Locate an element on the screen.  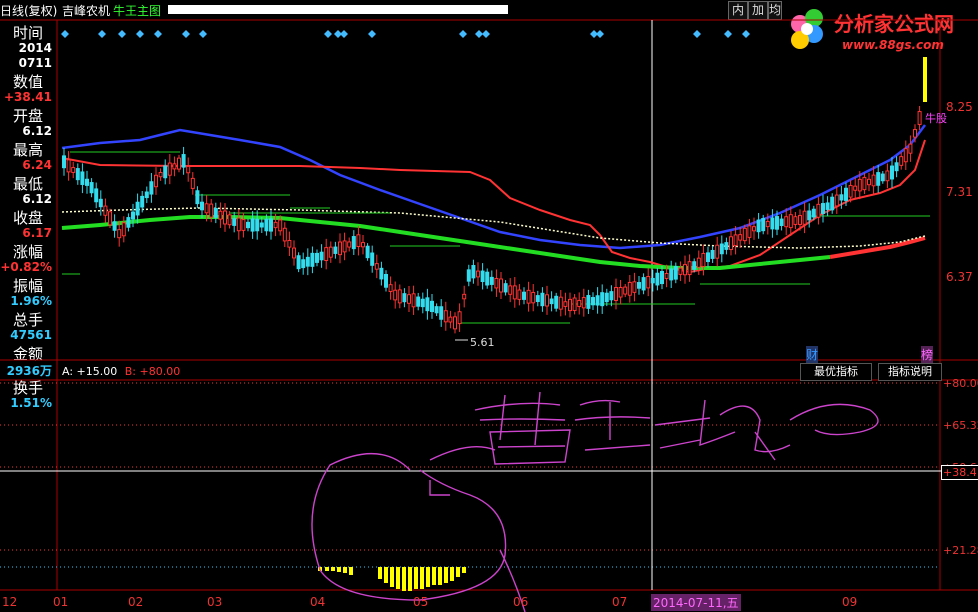
lower-axis-label-1: +80.00 is located at coordinates (960, 383).